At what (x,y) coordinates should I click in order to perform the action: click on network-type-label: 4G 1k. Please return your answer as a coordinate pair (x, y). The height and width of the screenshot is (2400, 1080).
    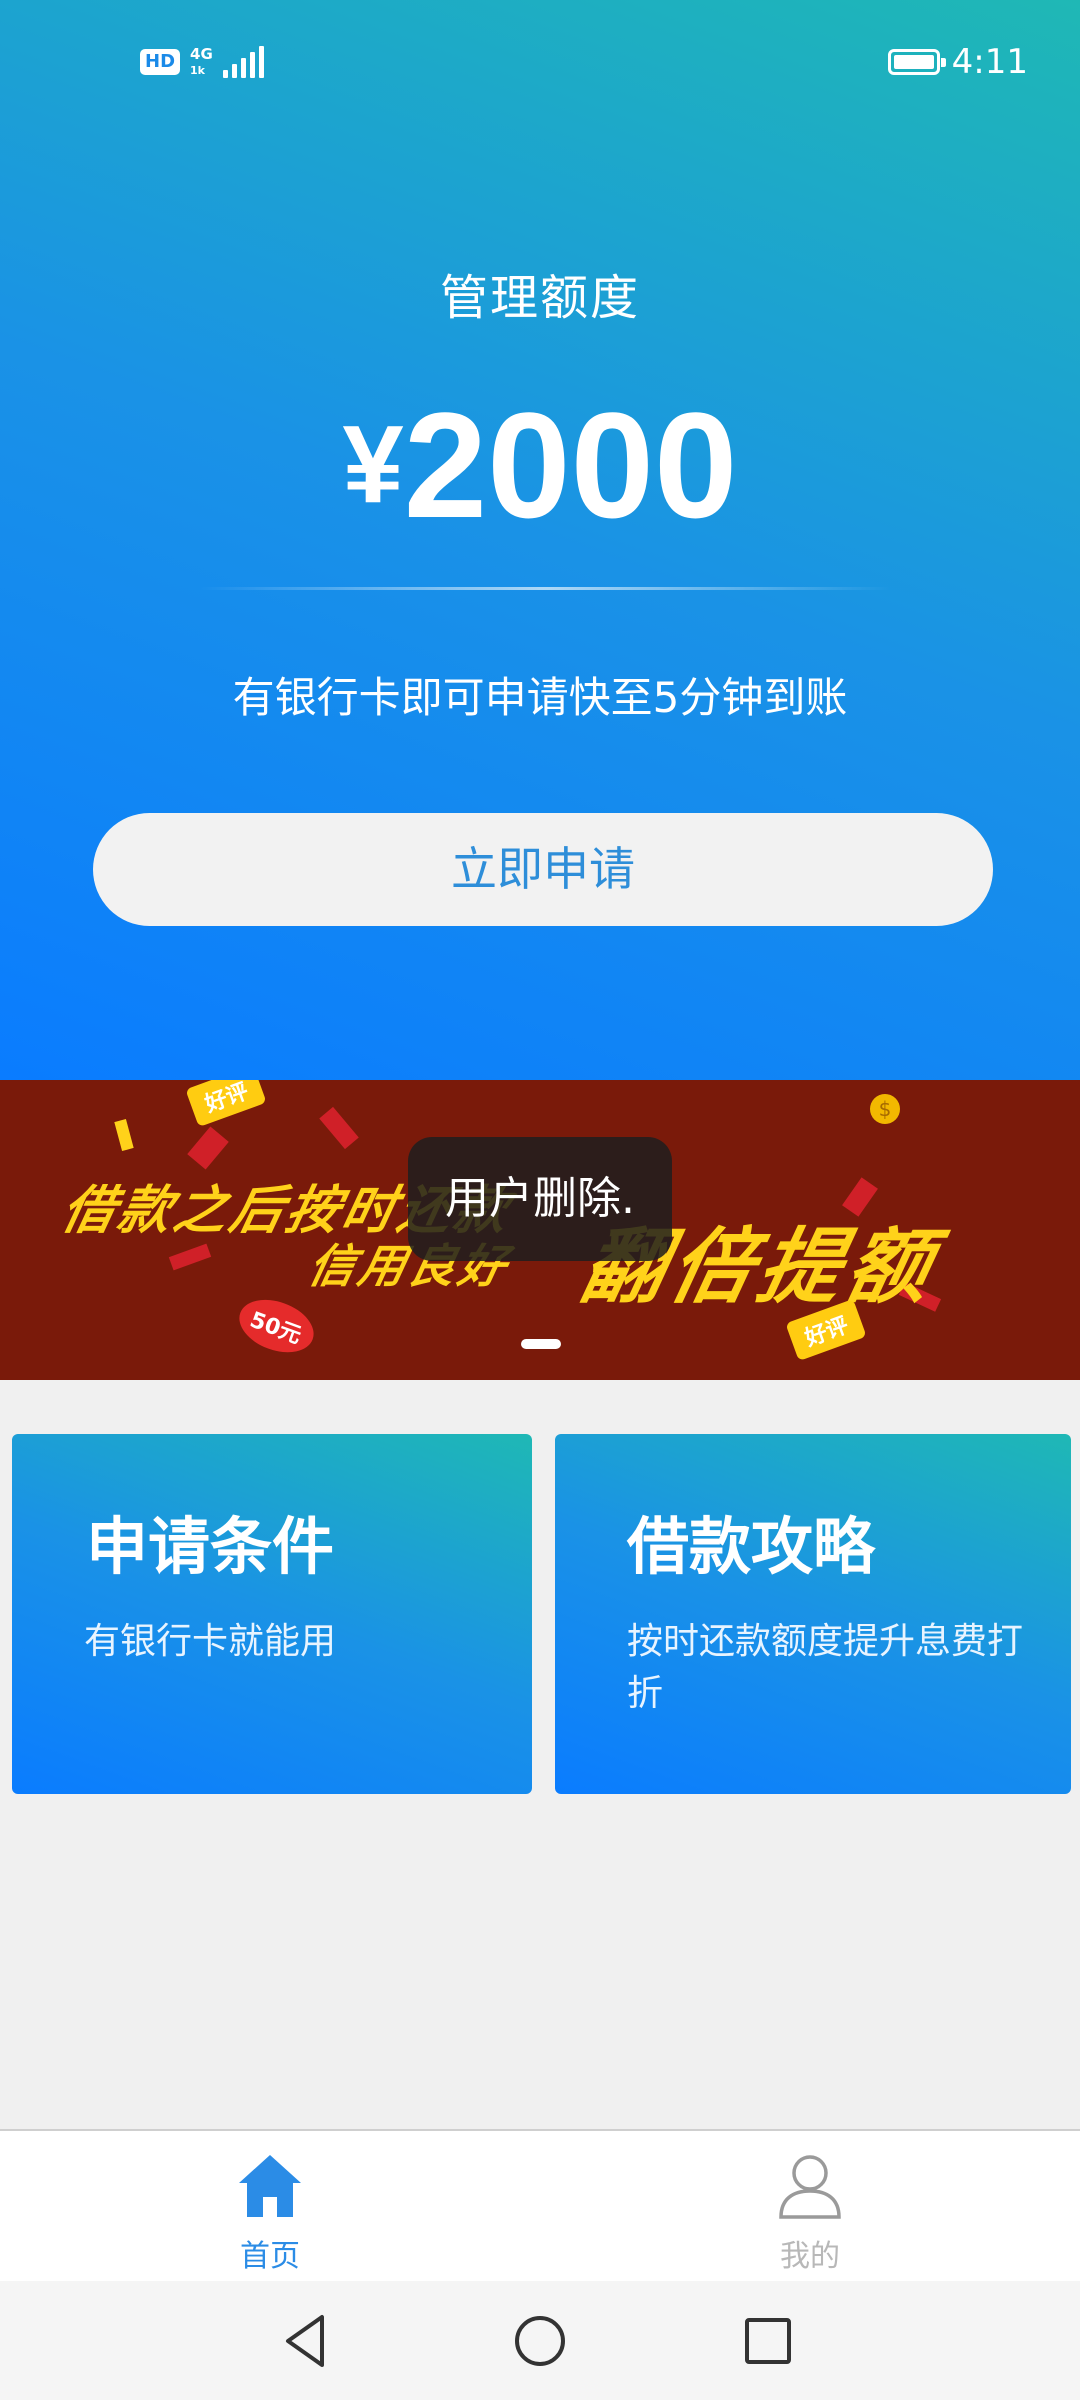
    Looking at the image, I should click on (201, 61).